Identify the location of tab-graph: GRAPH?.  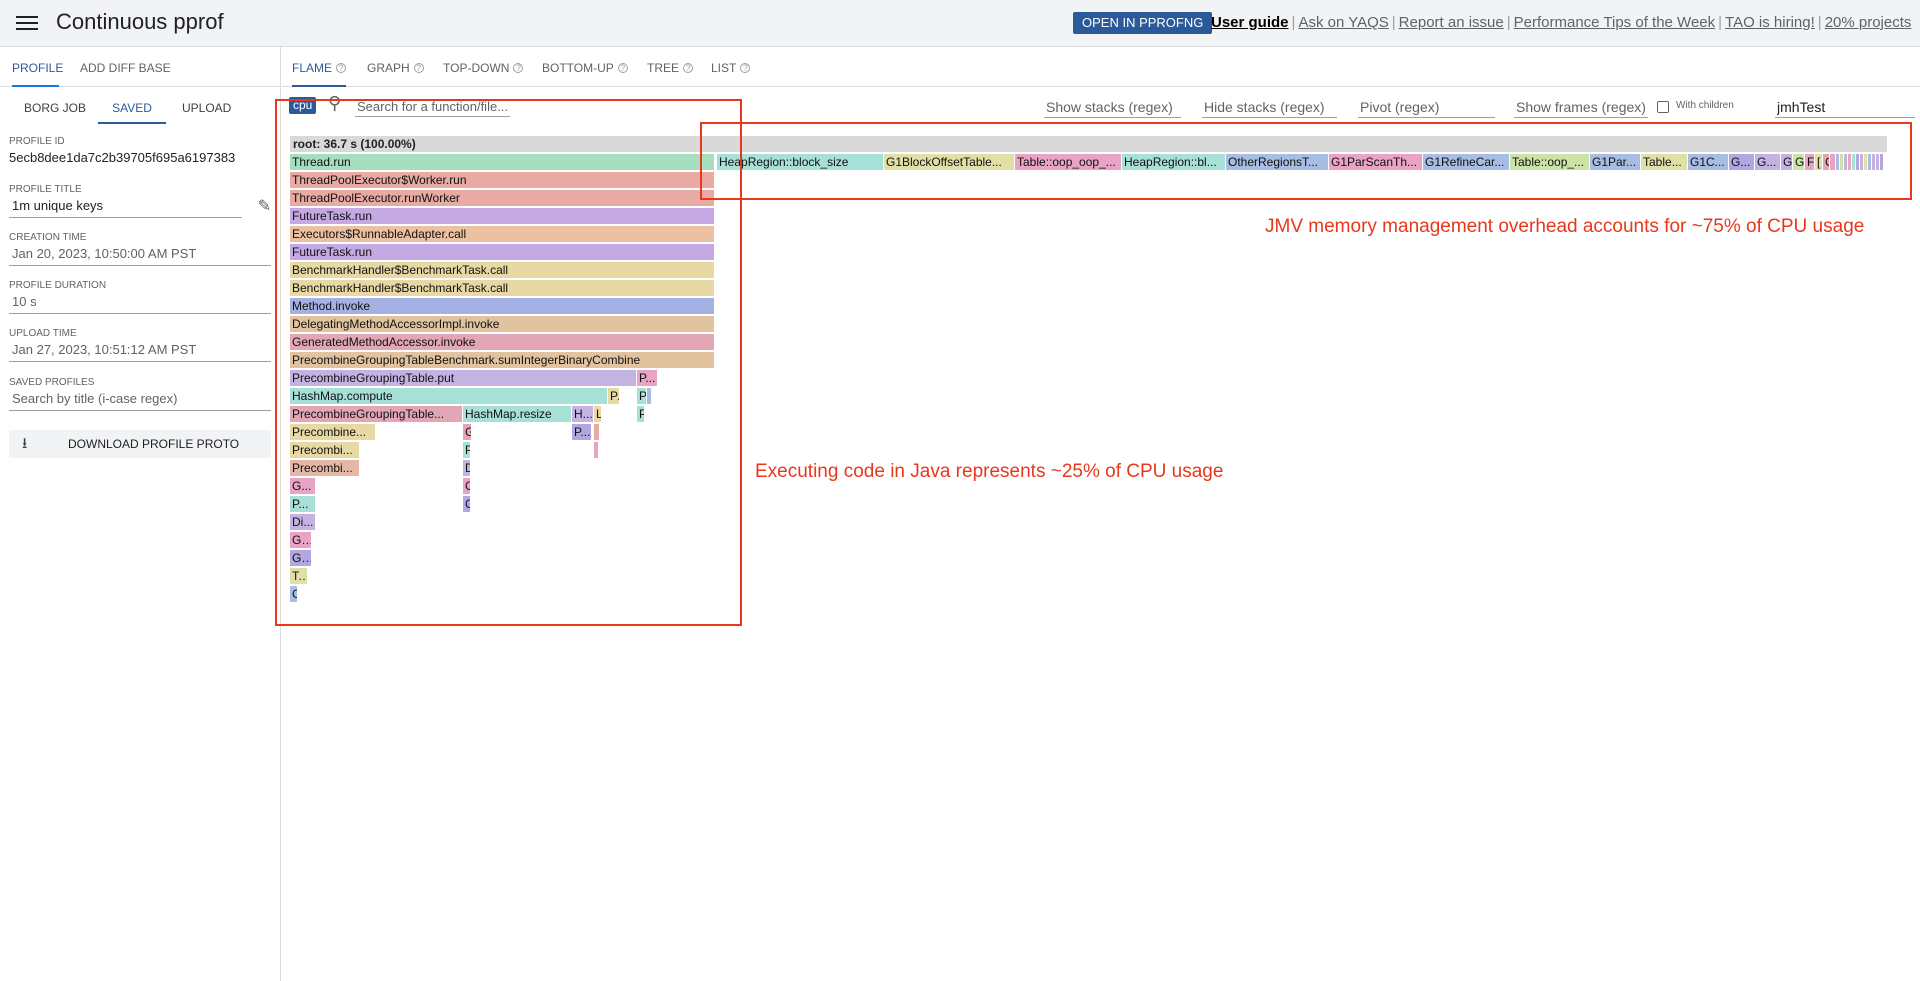
(395, 67).